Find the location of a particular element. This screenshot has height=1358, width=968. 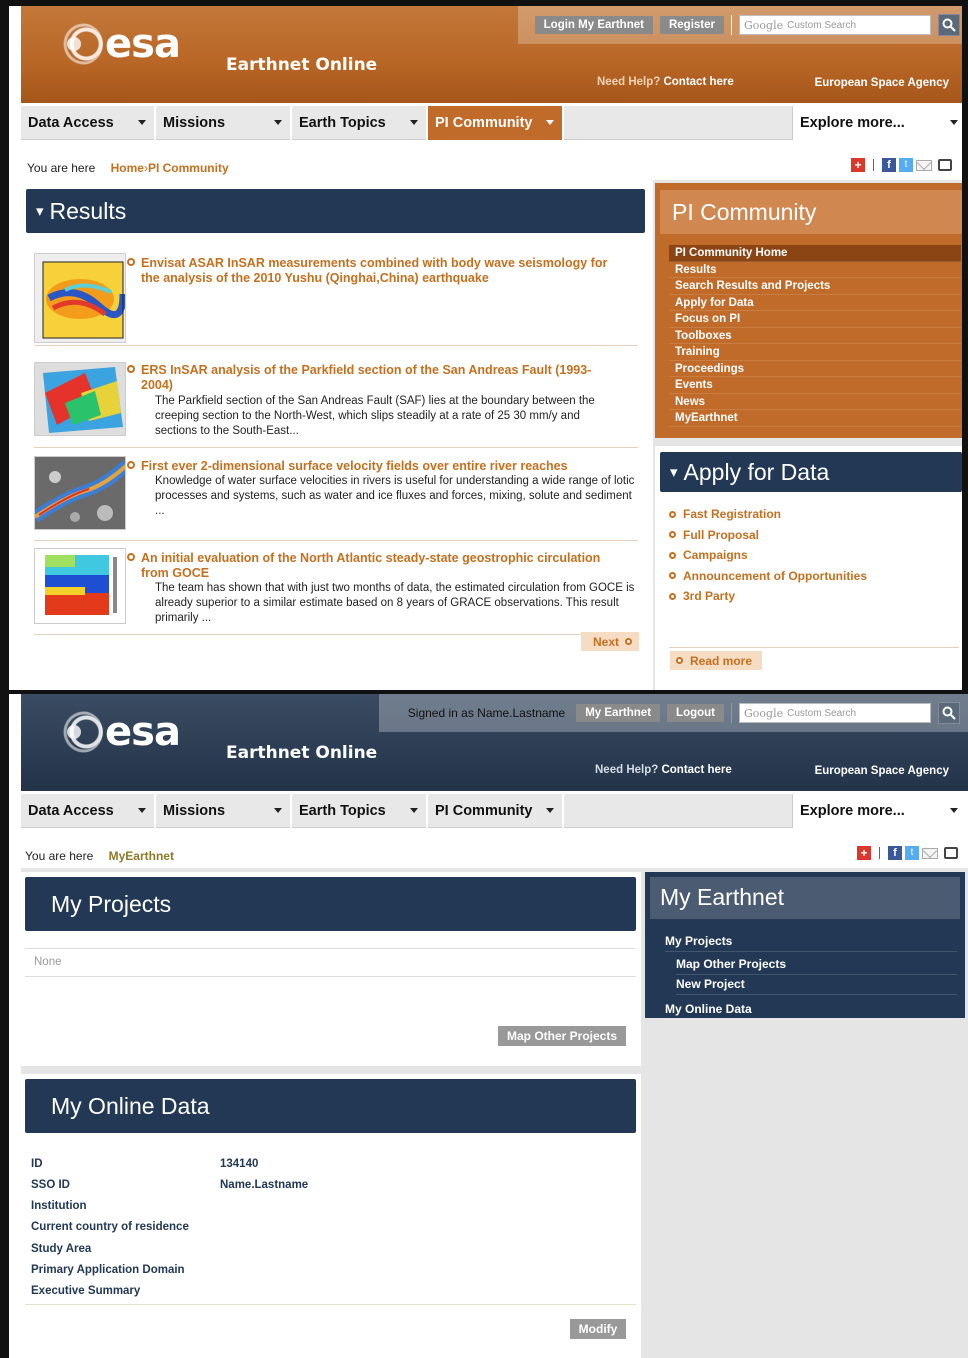

sidebar-item-map-other-projects: Map Other Projects is located at coordinates (816, 966).